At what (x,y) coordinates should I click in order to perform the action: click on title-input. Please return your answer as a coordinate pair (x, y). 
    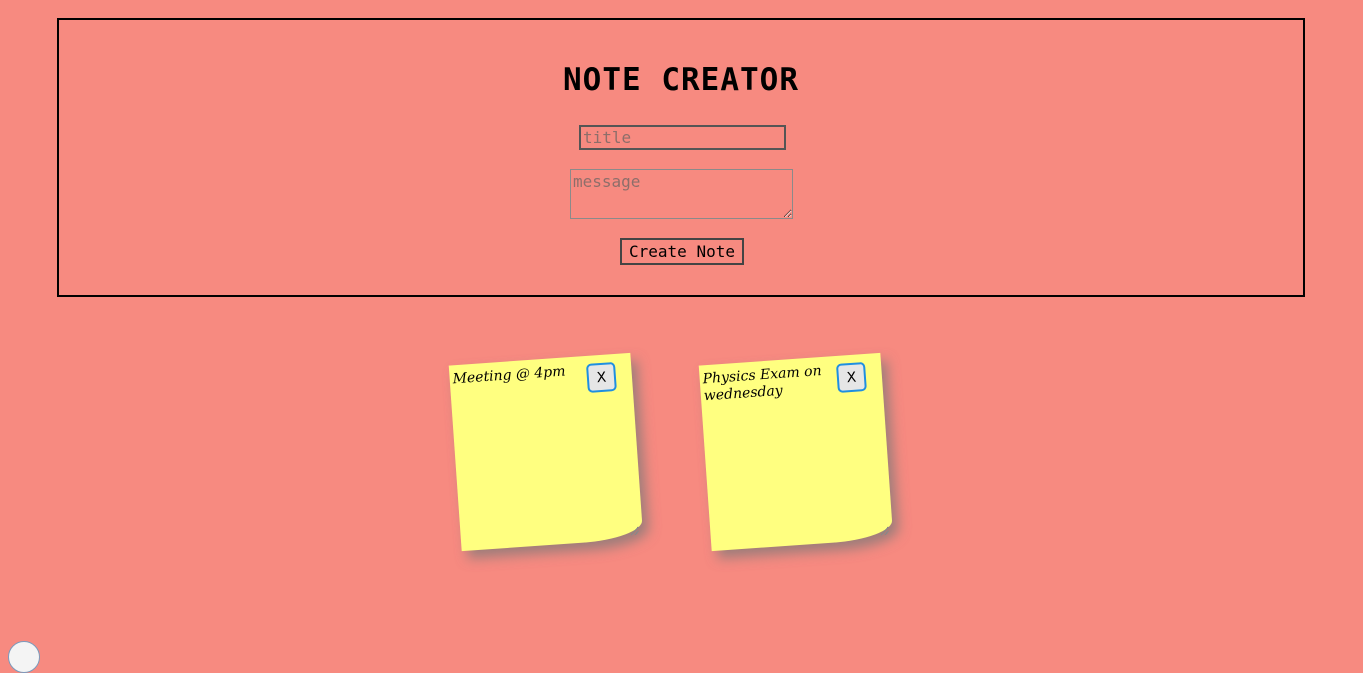
    Looking at the image, I should click on (682, 137).